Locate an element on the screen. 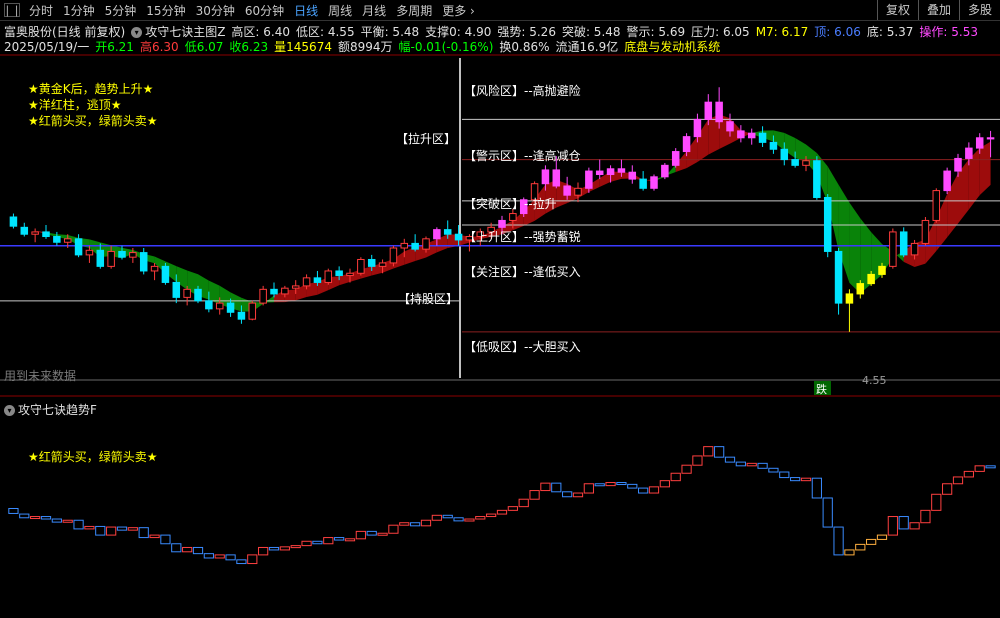  zone-low-buy: 【低吸区】--大胆买入 is located at coordinates (522, 347).